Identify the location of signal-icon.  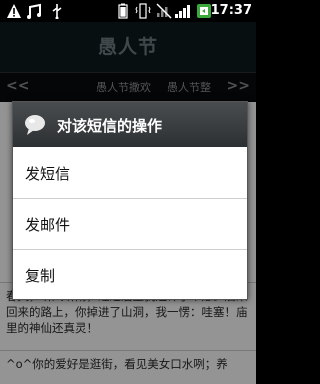
(182, 11).